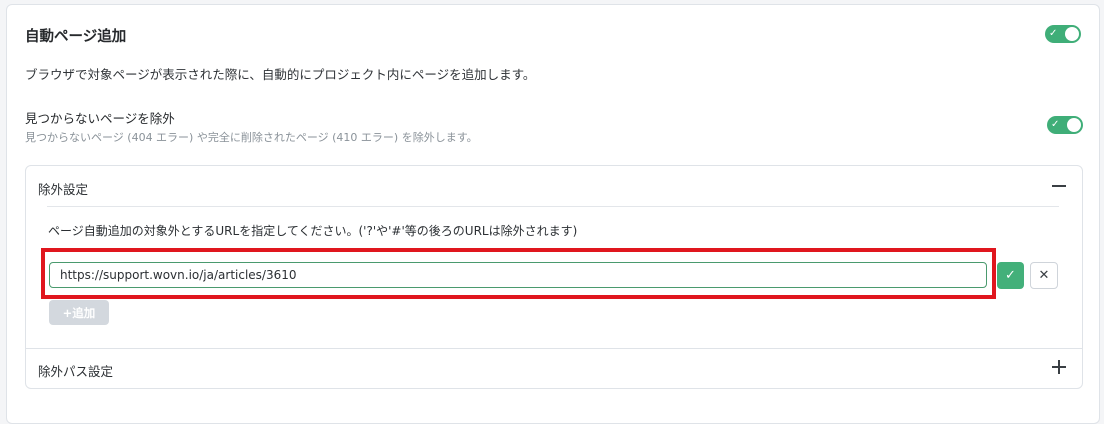 The image size is (1104, 424). Describe the element at coordinates (76, 37) in the screenshot. I see `section-title: 自動ページ追加` at that location.